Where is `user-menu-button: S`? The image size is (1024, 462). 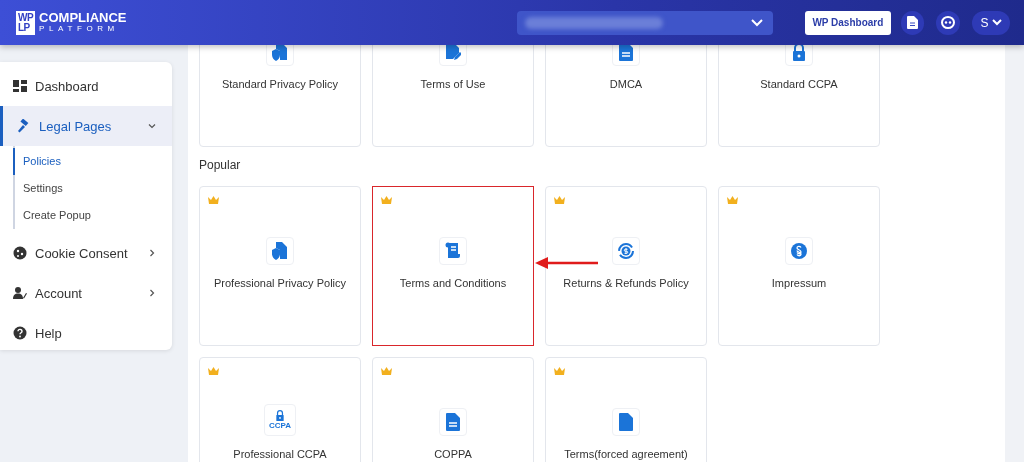
user-menu-button: S is located at coordinates (991, 22).